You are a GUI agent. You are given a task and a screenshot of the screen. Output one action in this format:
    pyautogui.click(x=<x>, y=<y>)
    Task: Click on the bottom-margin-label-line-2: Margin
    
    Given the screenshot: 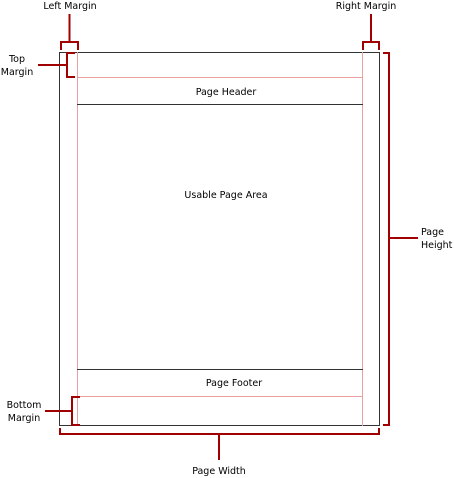 What is the action you would take?
    pyautogui.click(x=24, y=418)
    